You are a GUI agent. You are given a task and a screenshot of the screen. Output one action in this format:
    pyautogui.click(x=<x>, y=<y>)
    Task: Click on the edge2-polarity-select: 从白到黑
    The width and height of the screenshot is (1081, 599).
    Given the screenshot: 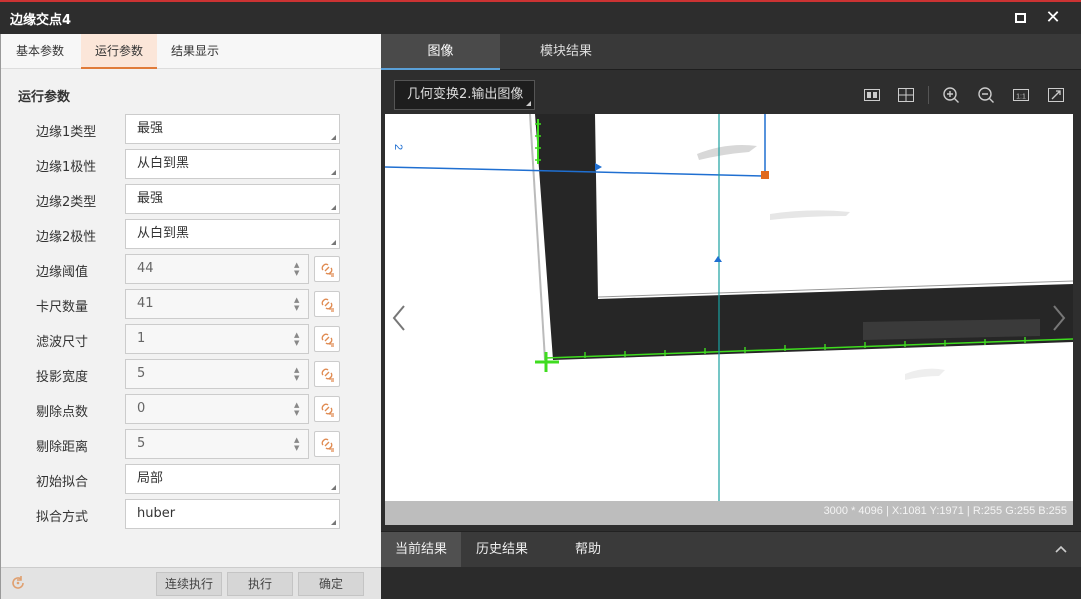 What is the action you would take?
    pyautogui.click(x=232, y=234)
    